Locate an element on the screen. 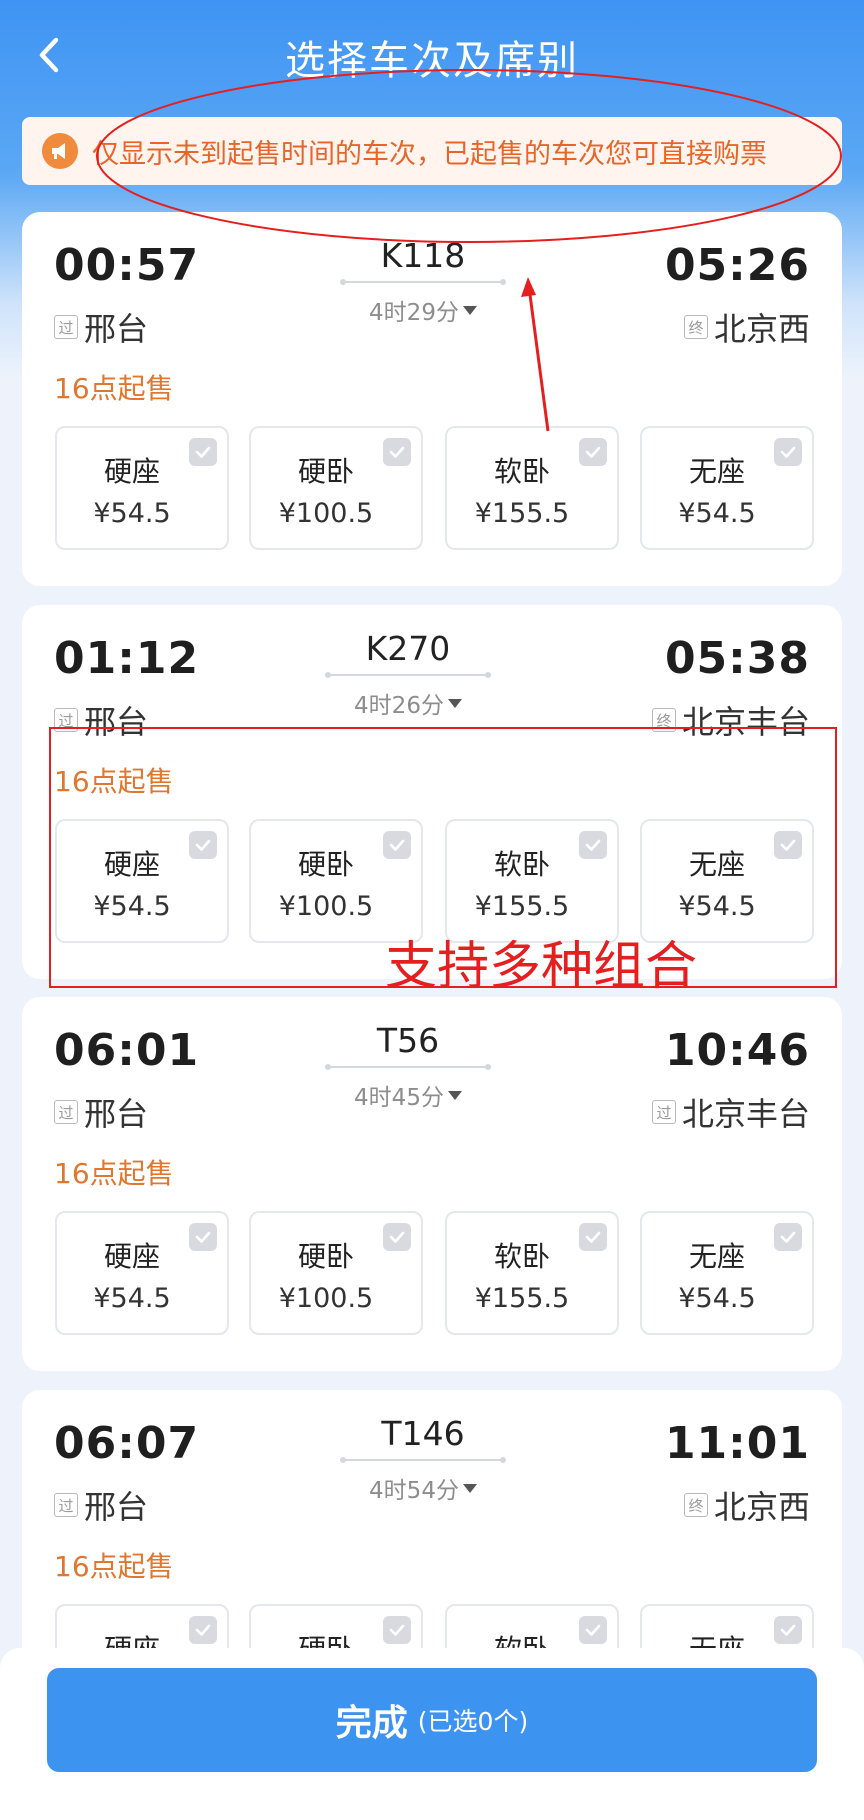 The width and height of the screenshot is (864, 1820). train-number: K118 is located at coordinates (423, 255).